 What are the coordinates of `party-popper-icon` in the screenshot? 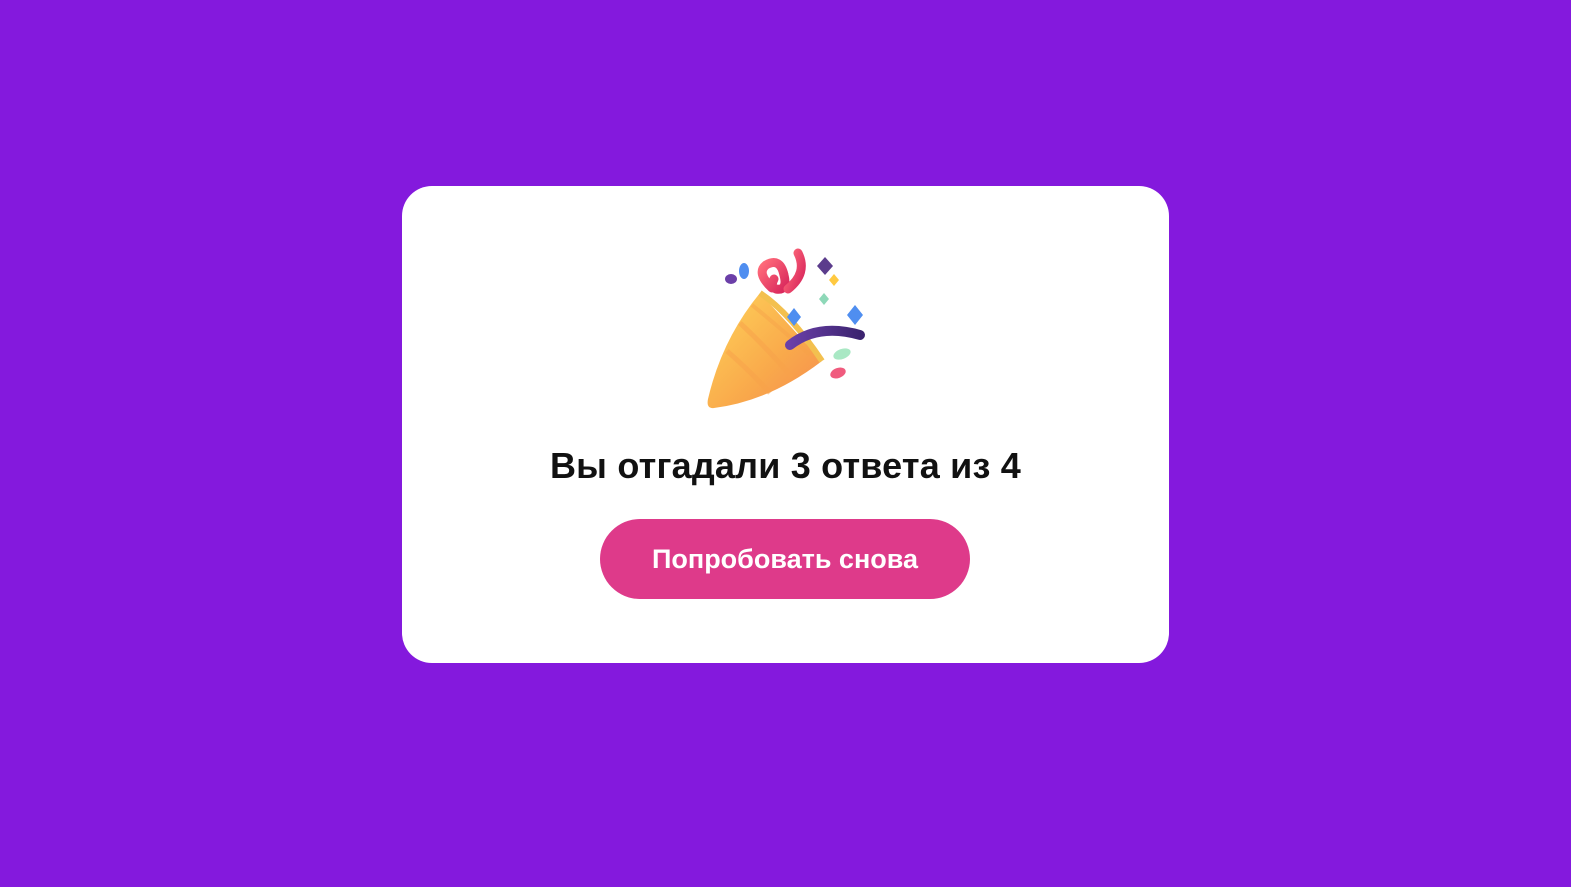 It's located at (785, 329).